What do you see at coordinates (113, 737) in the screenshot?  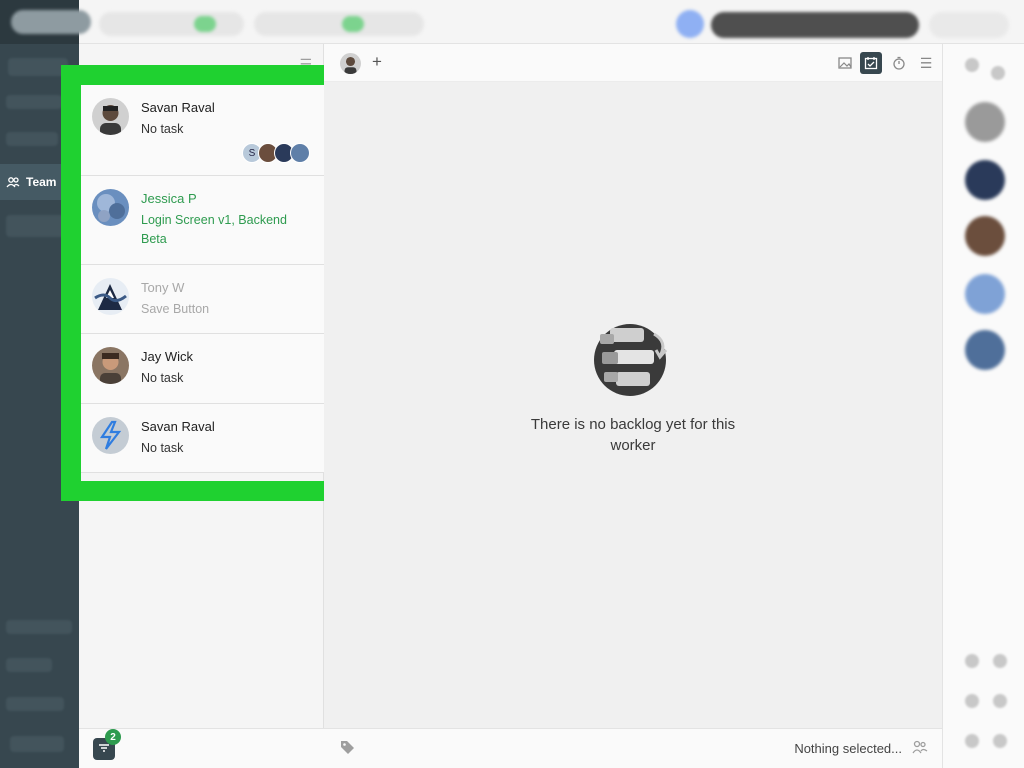 I see `filter-count-badge: 2` at bounding box center [113, 737].